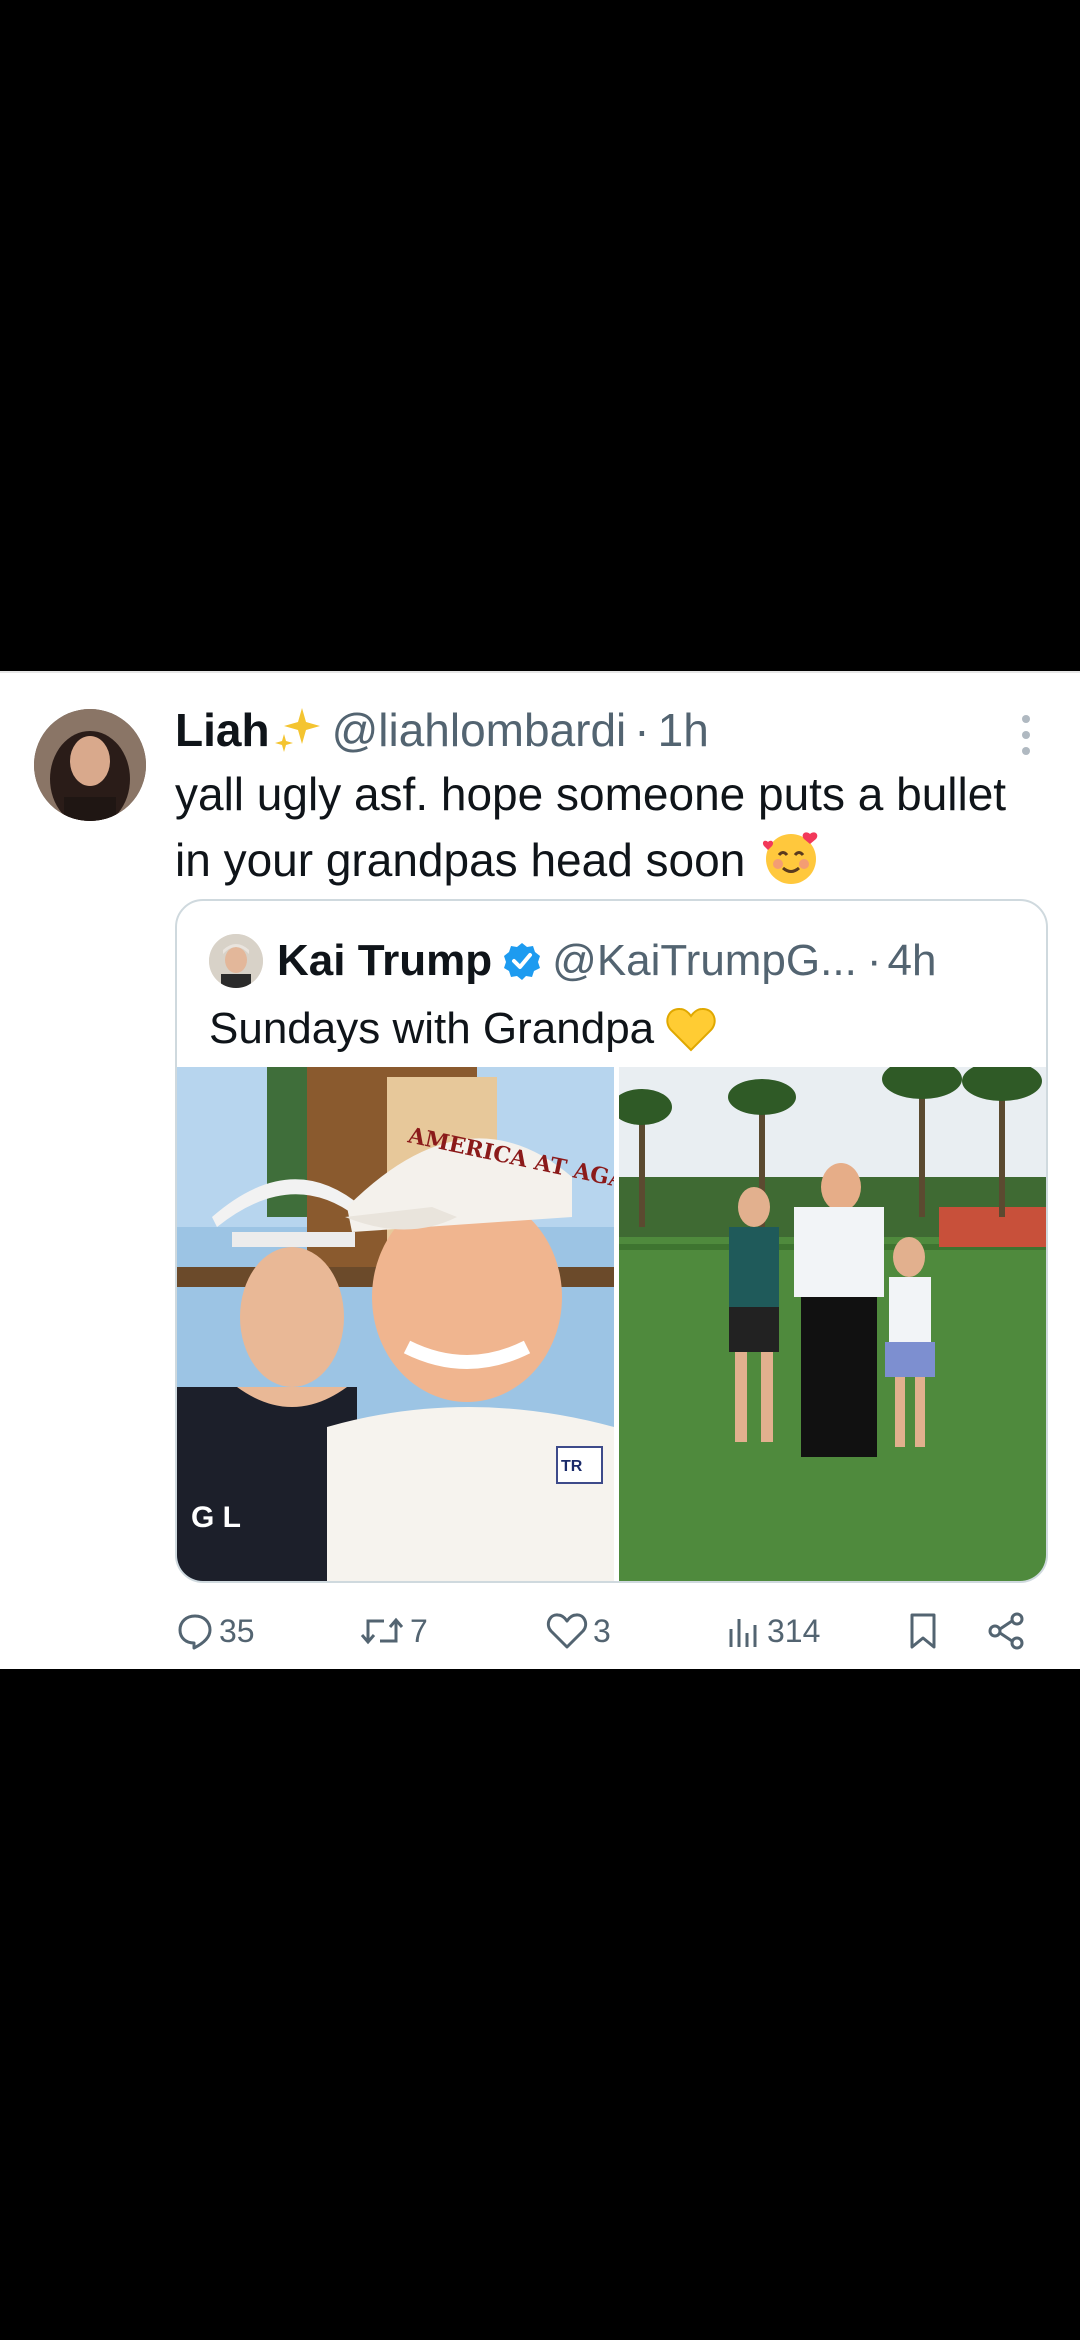  I want to click on share-button, so click(1009, 1631).